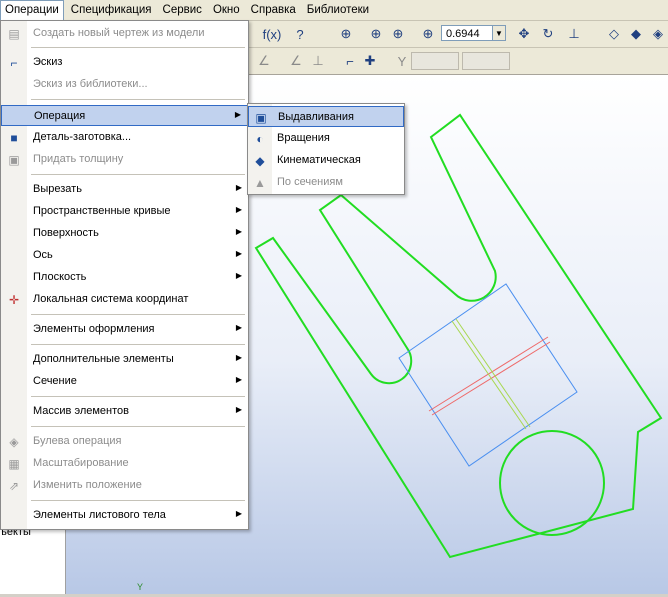 Image resolution: width=668 pixels, height=597 pixels. Describe the element at coordinates (14, 63) in the screenshot. I see `sketch-icon: ⌐` at that location.